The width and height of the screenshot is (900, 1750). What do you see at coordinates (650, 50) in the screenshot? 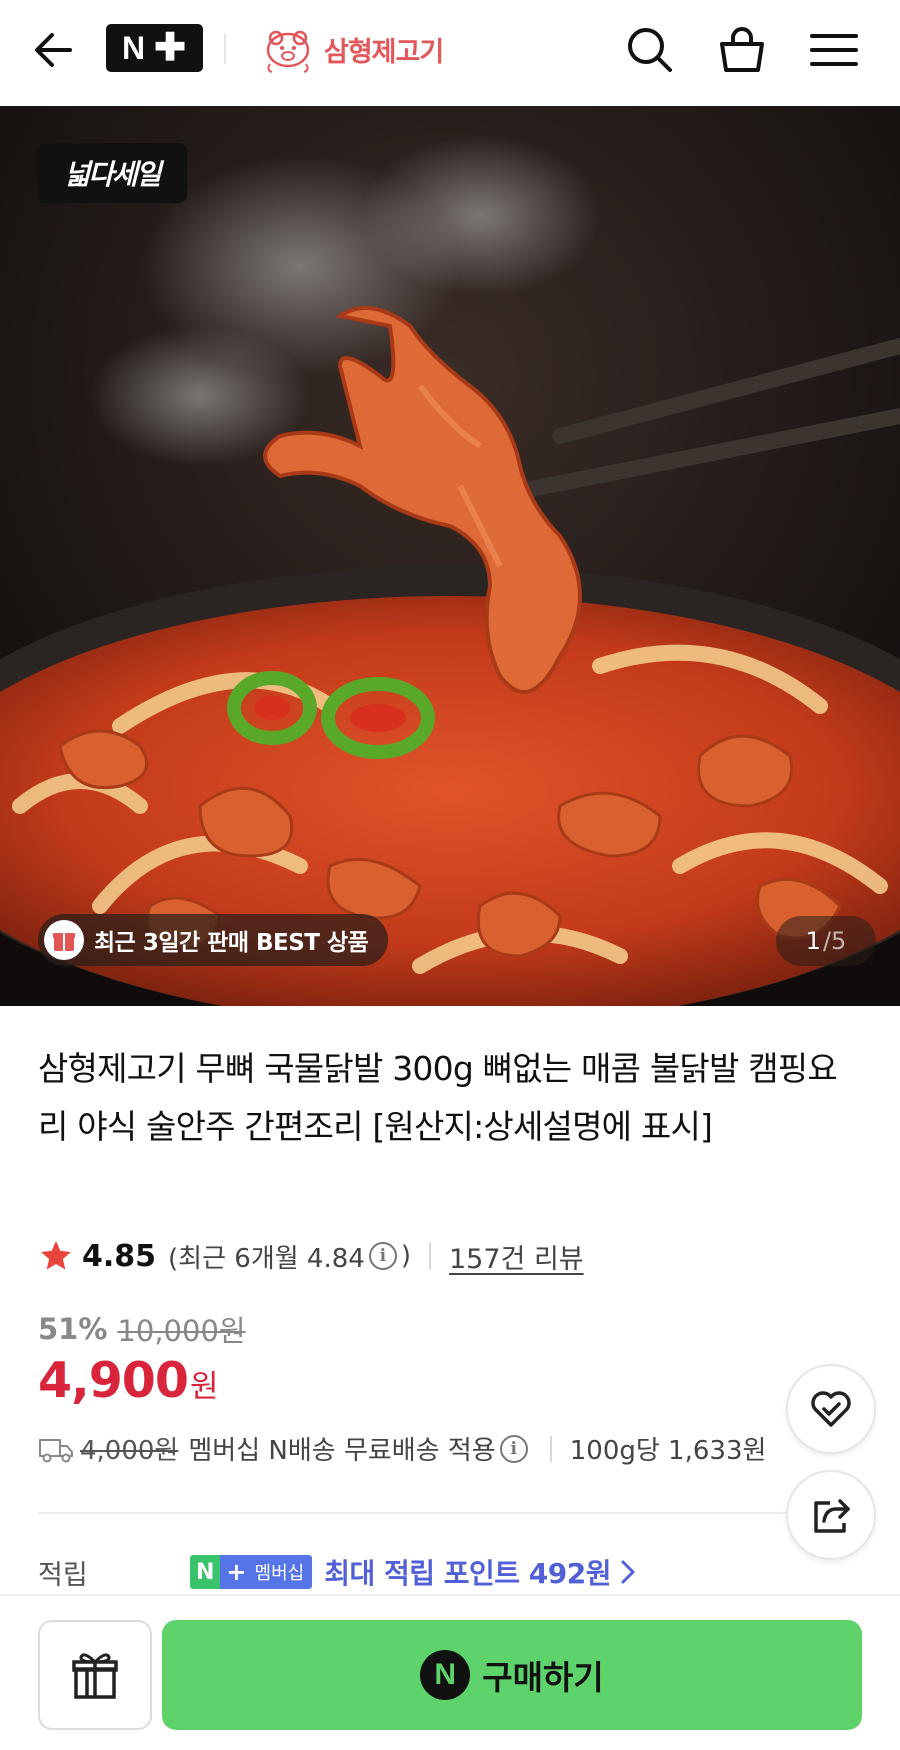
I see `search-icon` at bounding box center [650, 50].